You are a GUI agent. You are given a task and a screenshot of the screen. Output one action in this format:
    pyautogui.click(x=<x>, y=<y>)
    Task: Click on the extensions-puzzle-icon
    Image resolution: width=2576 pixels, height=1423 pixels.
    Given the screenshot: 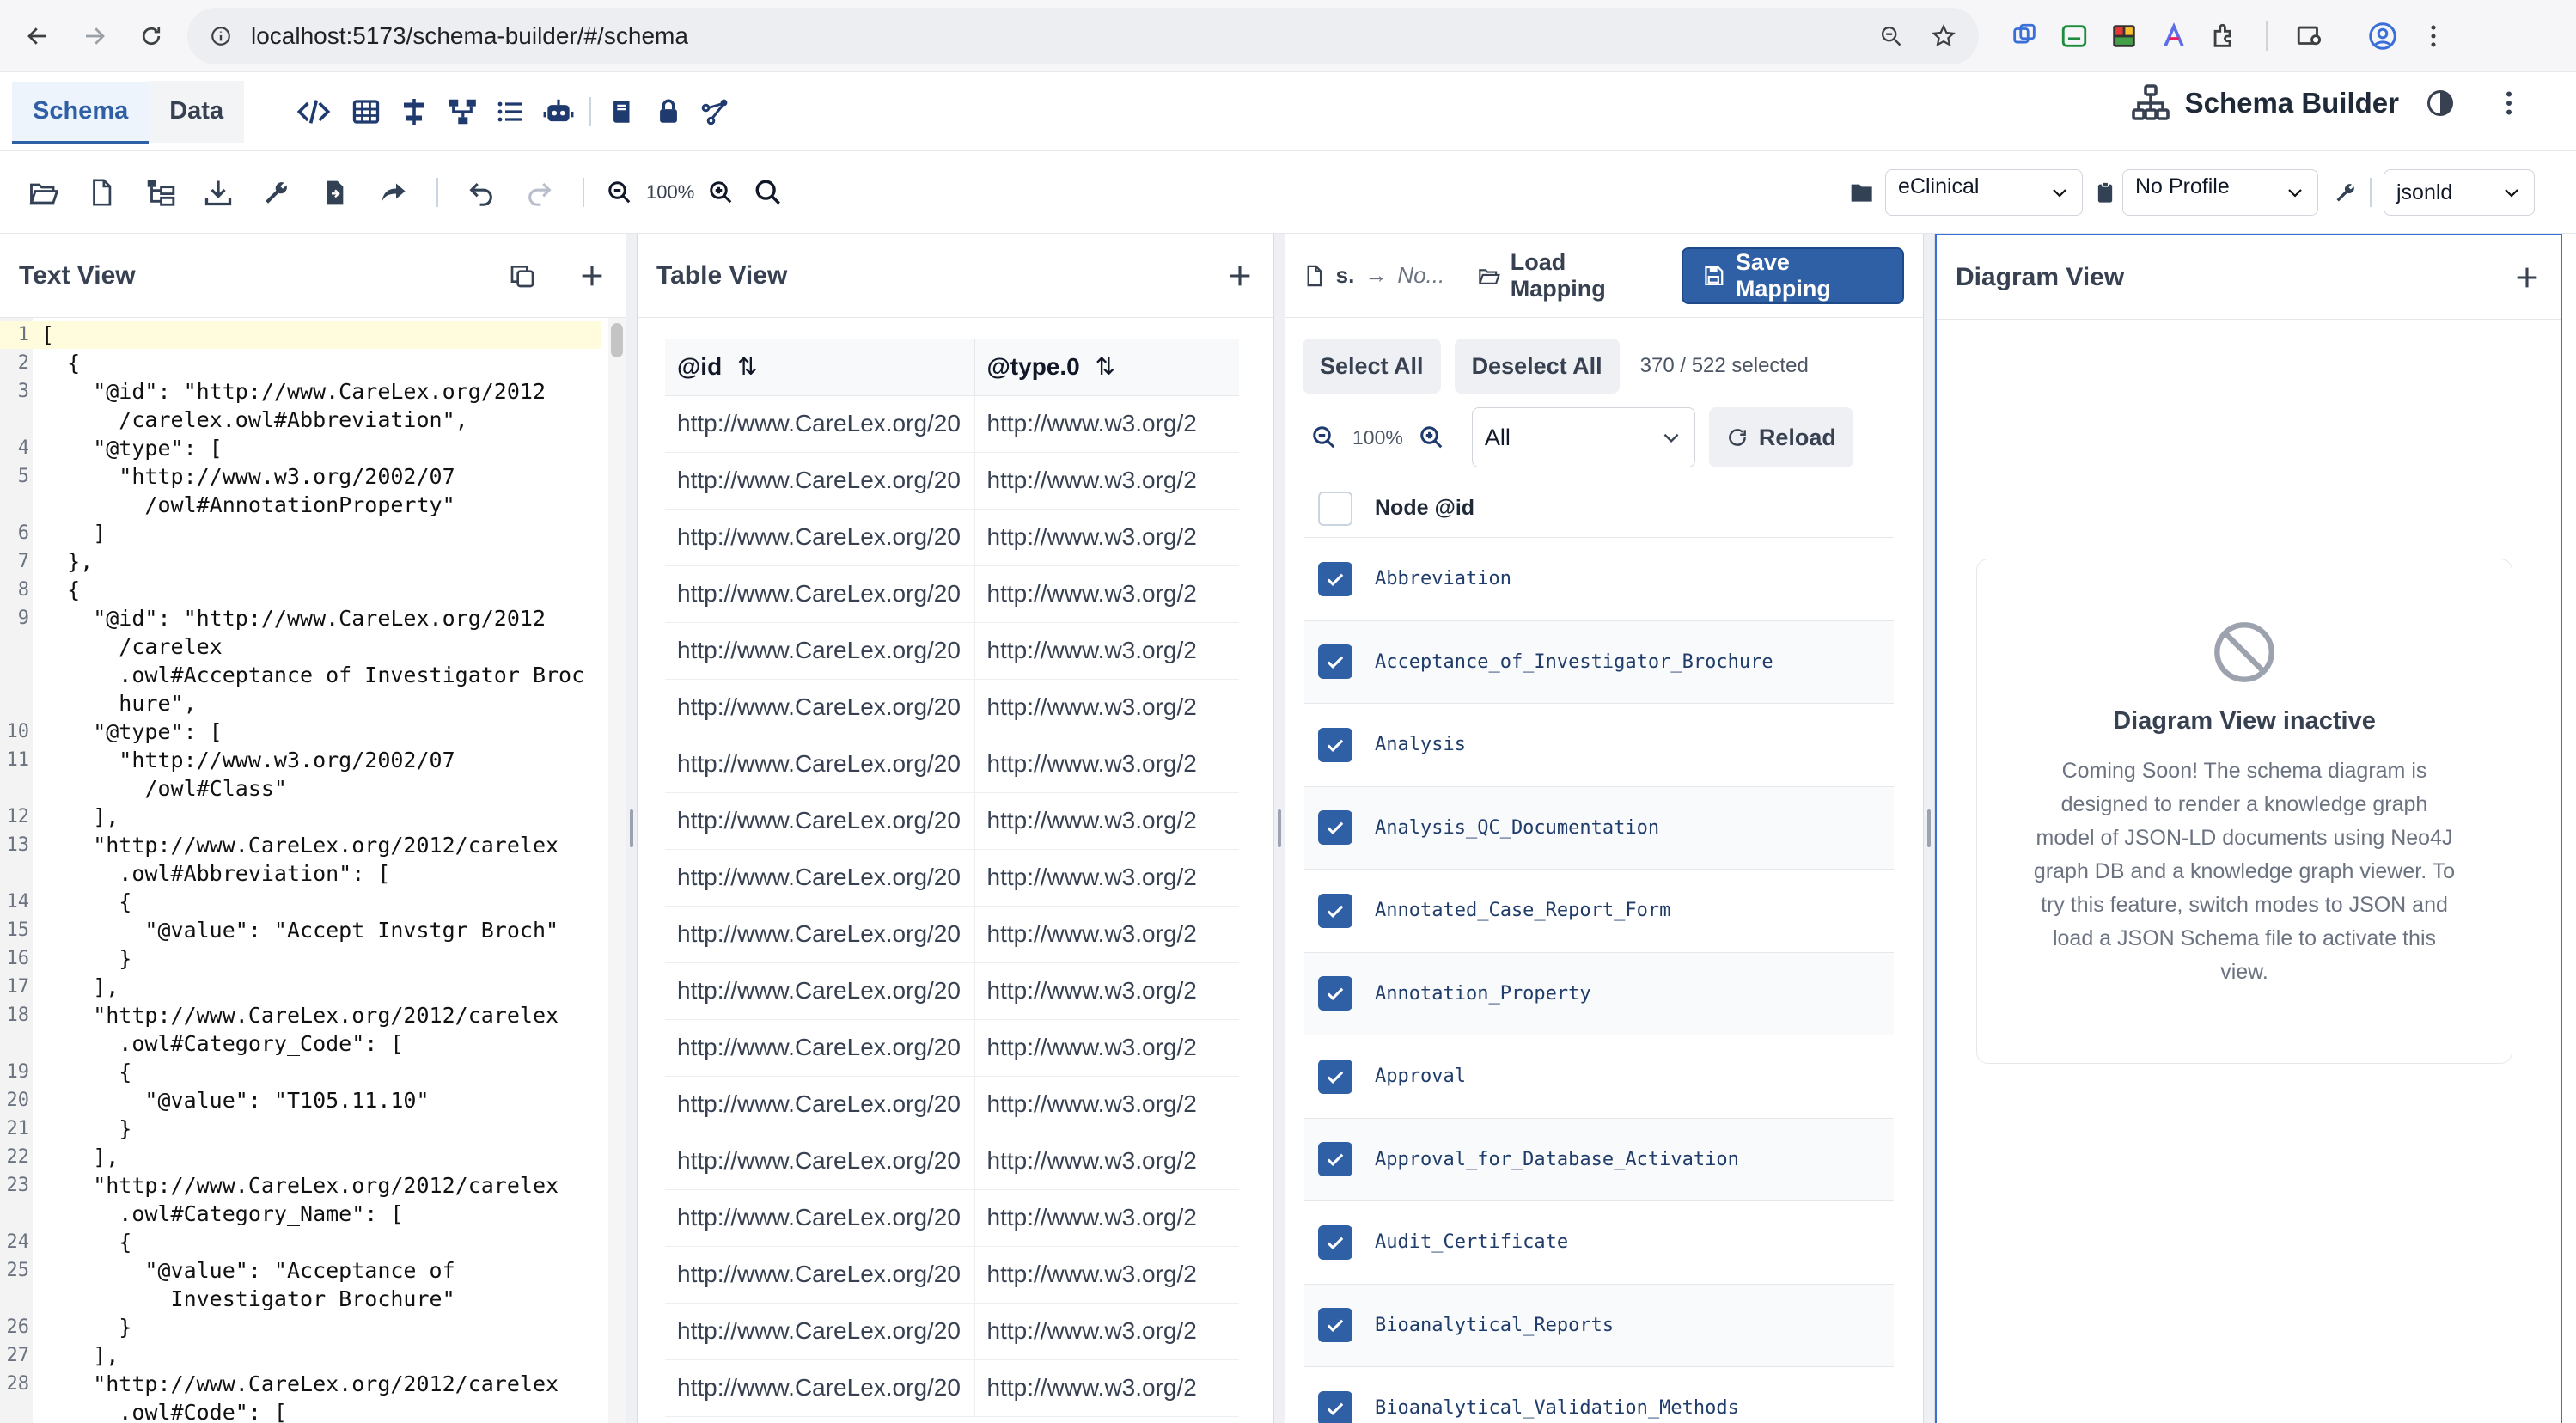 What is the action you would take?
    pyautogui.click(x=2223, y=36)
    